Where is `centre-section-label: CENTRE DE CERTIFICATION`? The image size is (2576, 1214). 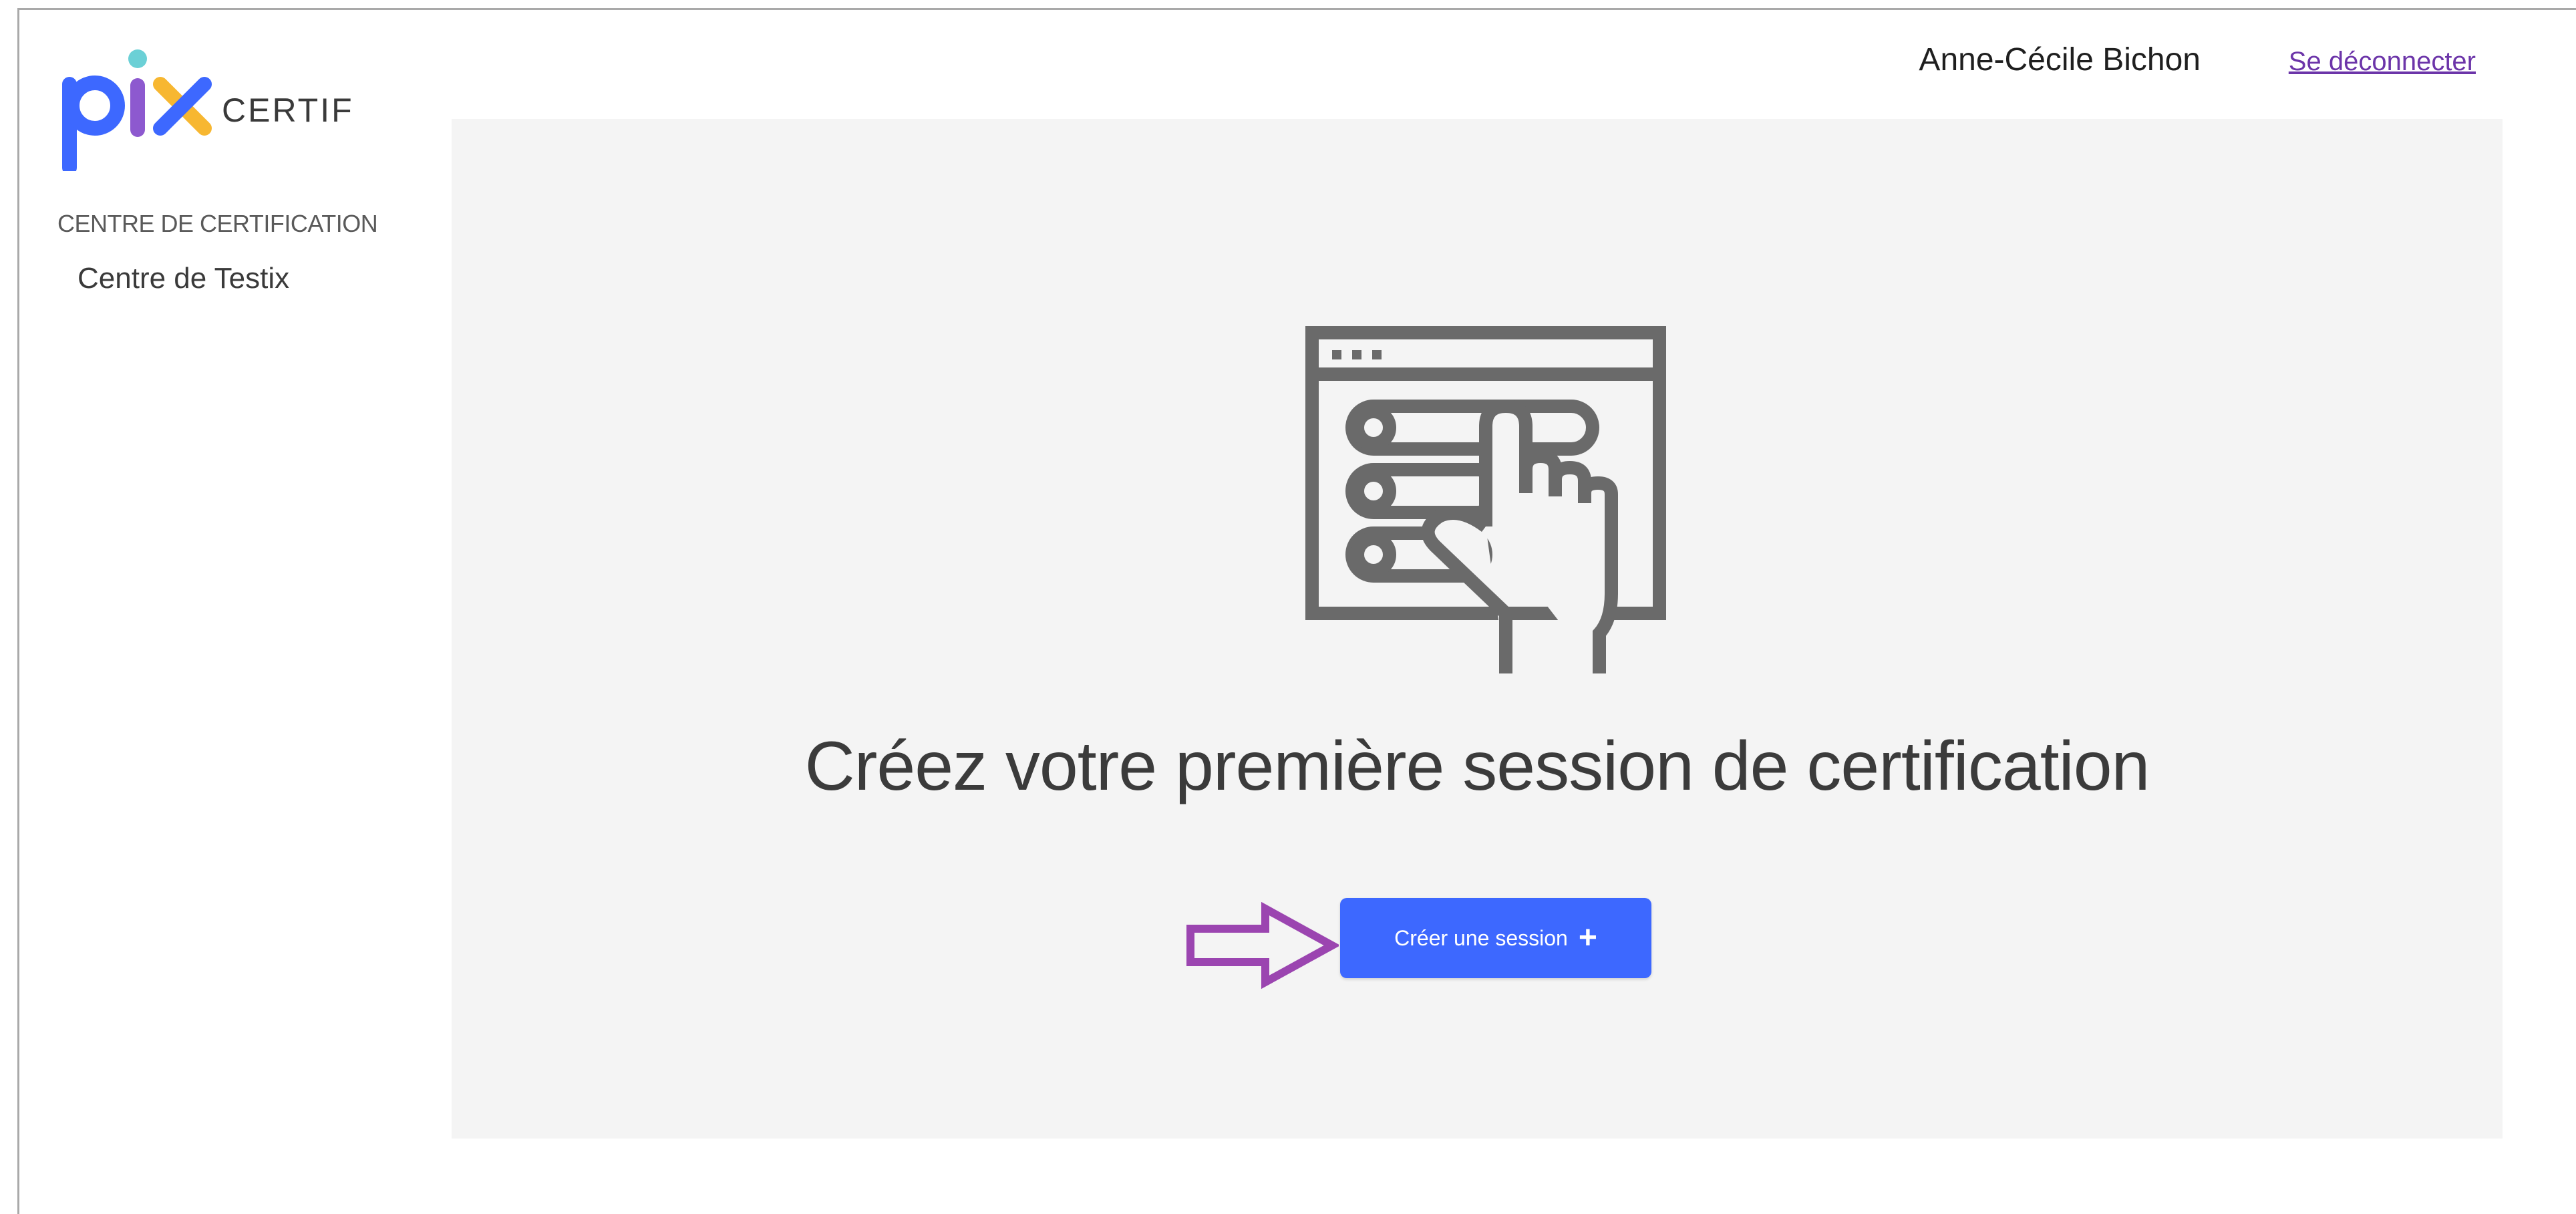 centre-section-label: CENTRE DE CERTIFICATION is located at coordinates (217, 223).